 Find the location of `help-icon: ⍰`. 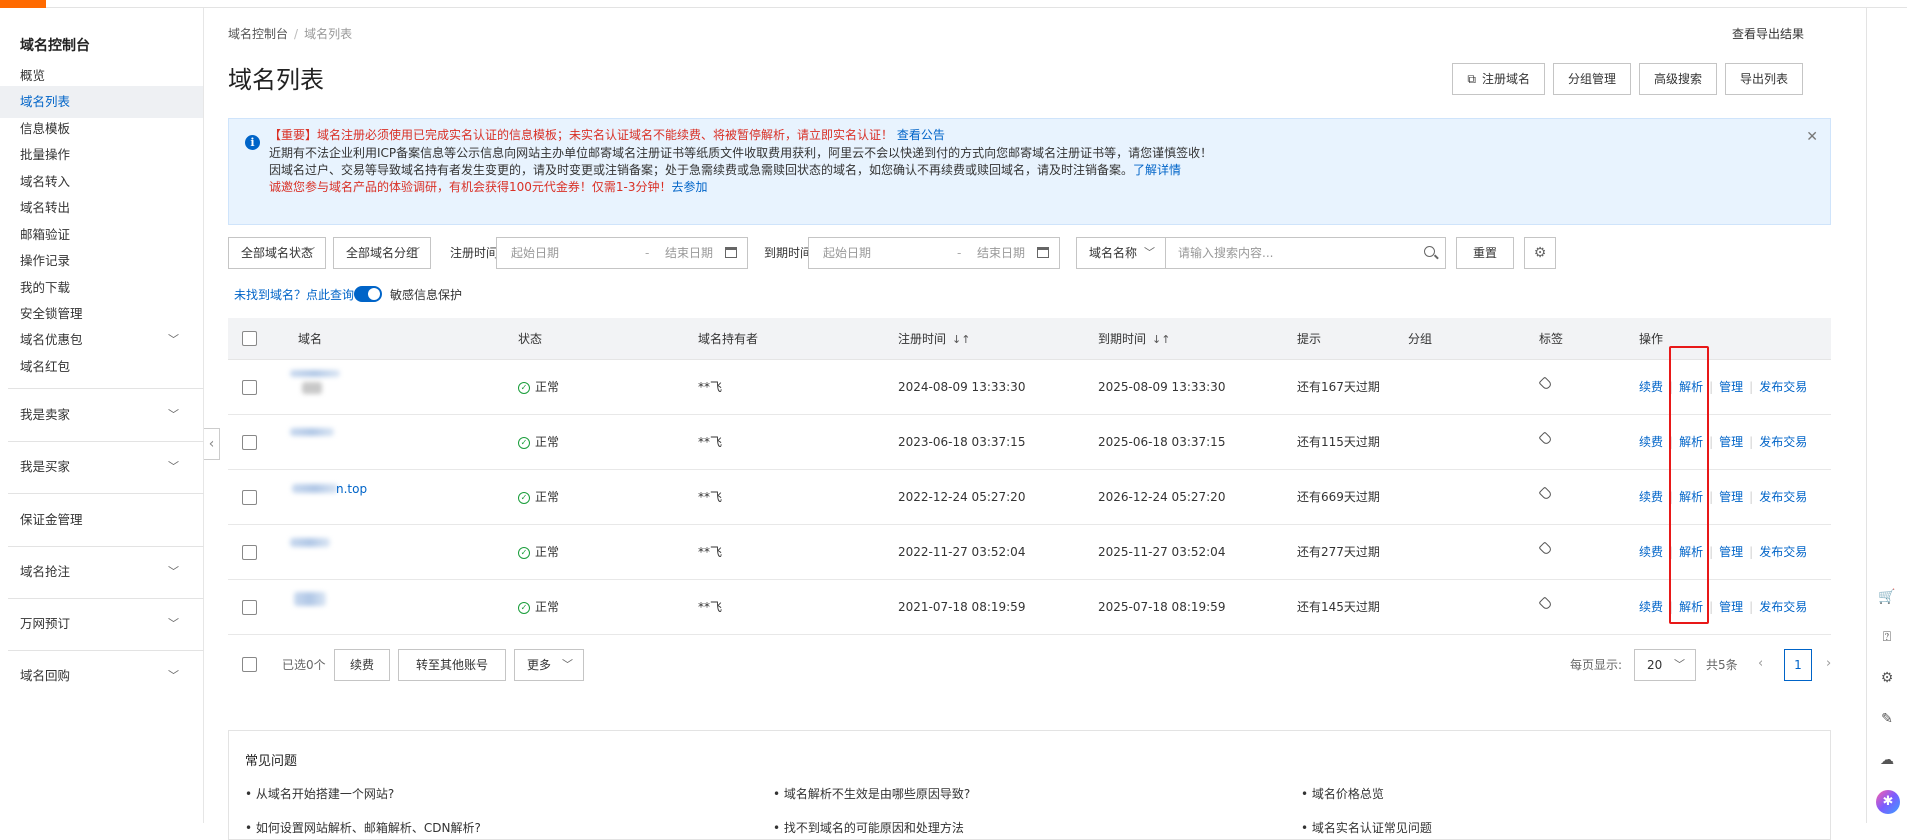

help-icon: ⍰ is located at coordinates (1887, 637).